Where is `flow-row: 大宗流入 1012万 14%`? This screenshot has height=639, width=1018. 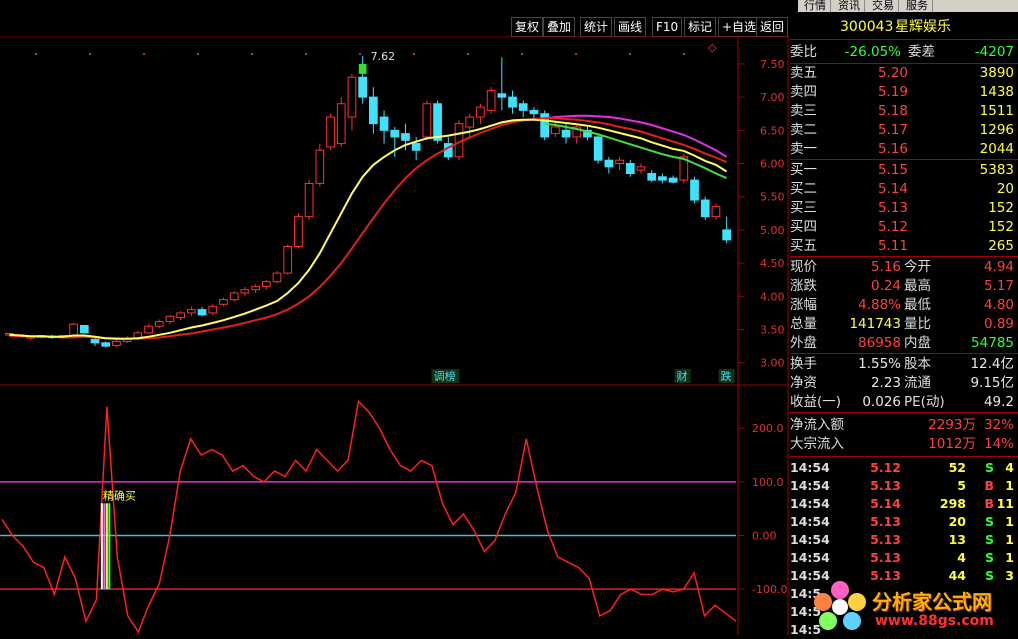 flow-row: 大宗流入 1012万 14% is located at coordinates (903, 444).